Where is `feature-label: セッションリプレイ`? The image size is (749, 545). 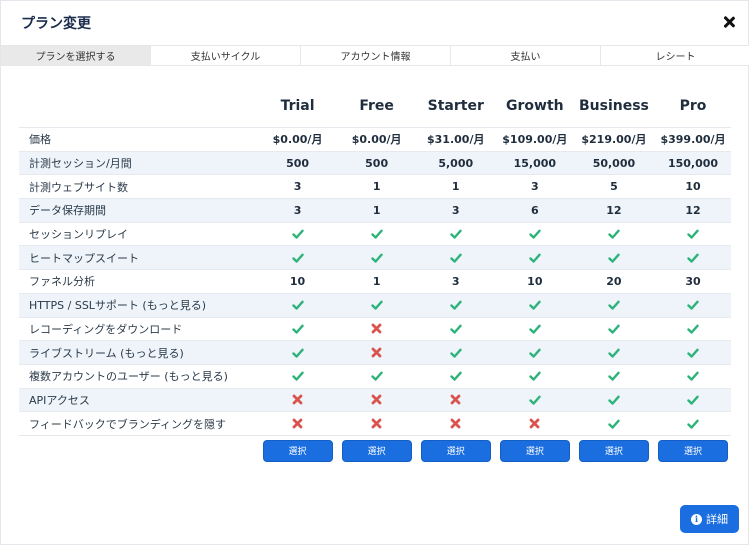
feature-label: セッションリプレイ is located at coordinates (78, 235).